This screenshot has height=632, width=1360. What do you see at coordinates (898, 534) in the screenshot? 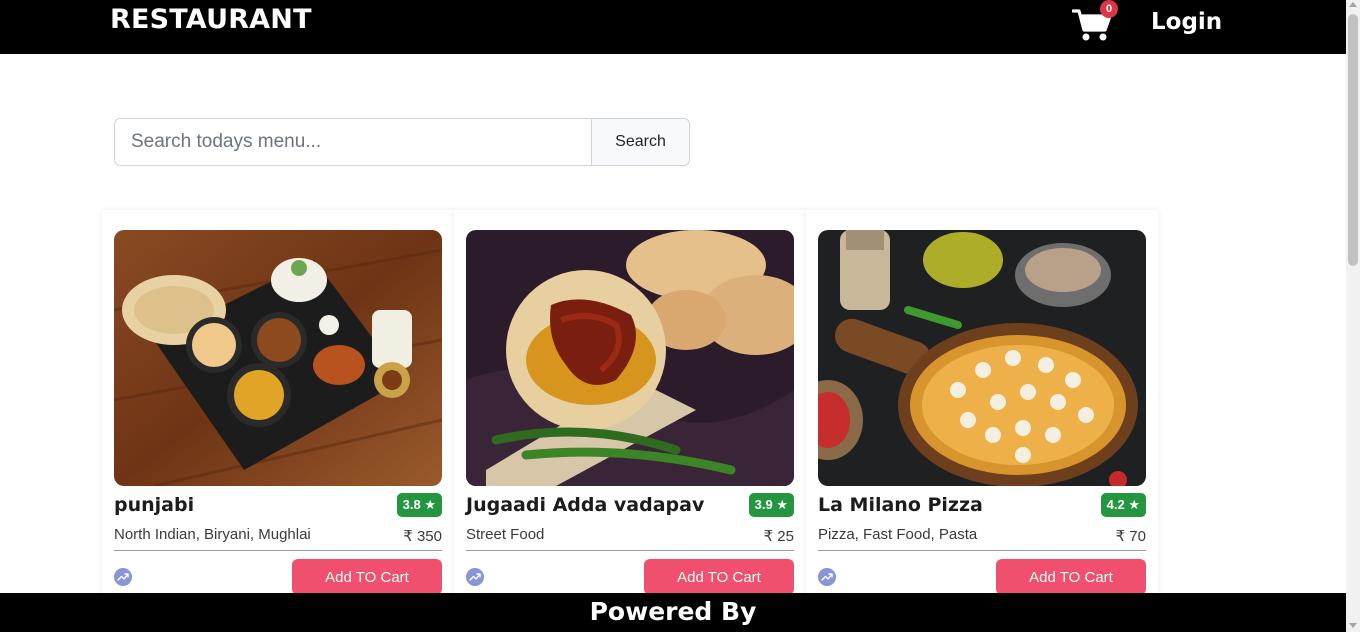
I see `cuisine-text: Pizza, Fast Food, Pasta` at bounding box center [898, 534].